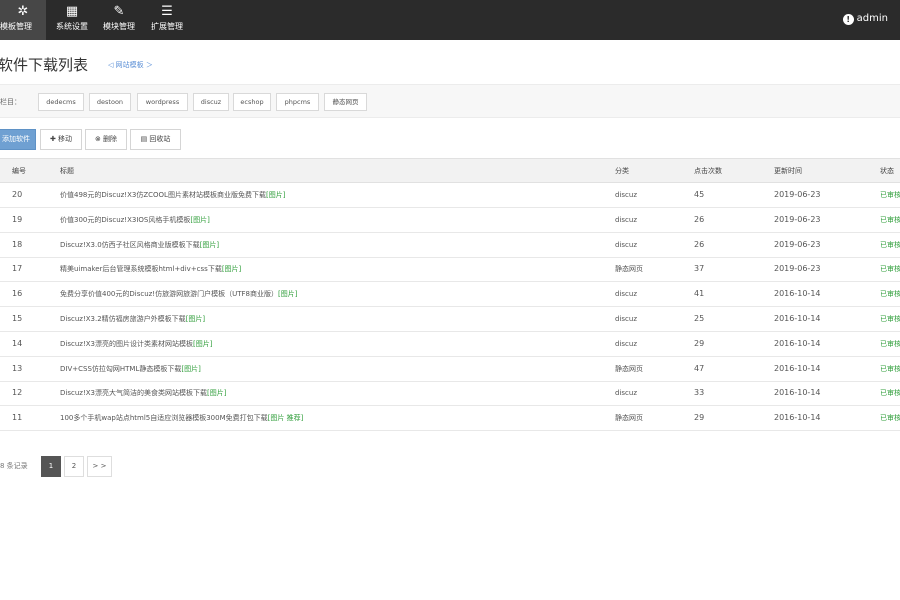  What do you see at coordinates (99, 466) in the screenshot?
I see `next-page-button: > >` at bounding box center [99, 466].